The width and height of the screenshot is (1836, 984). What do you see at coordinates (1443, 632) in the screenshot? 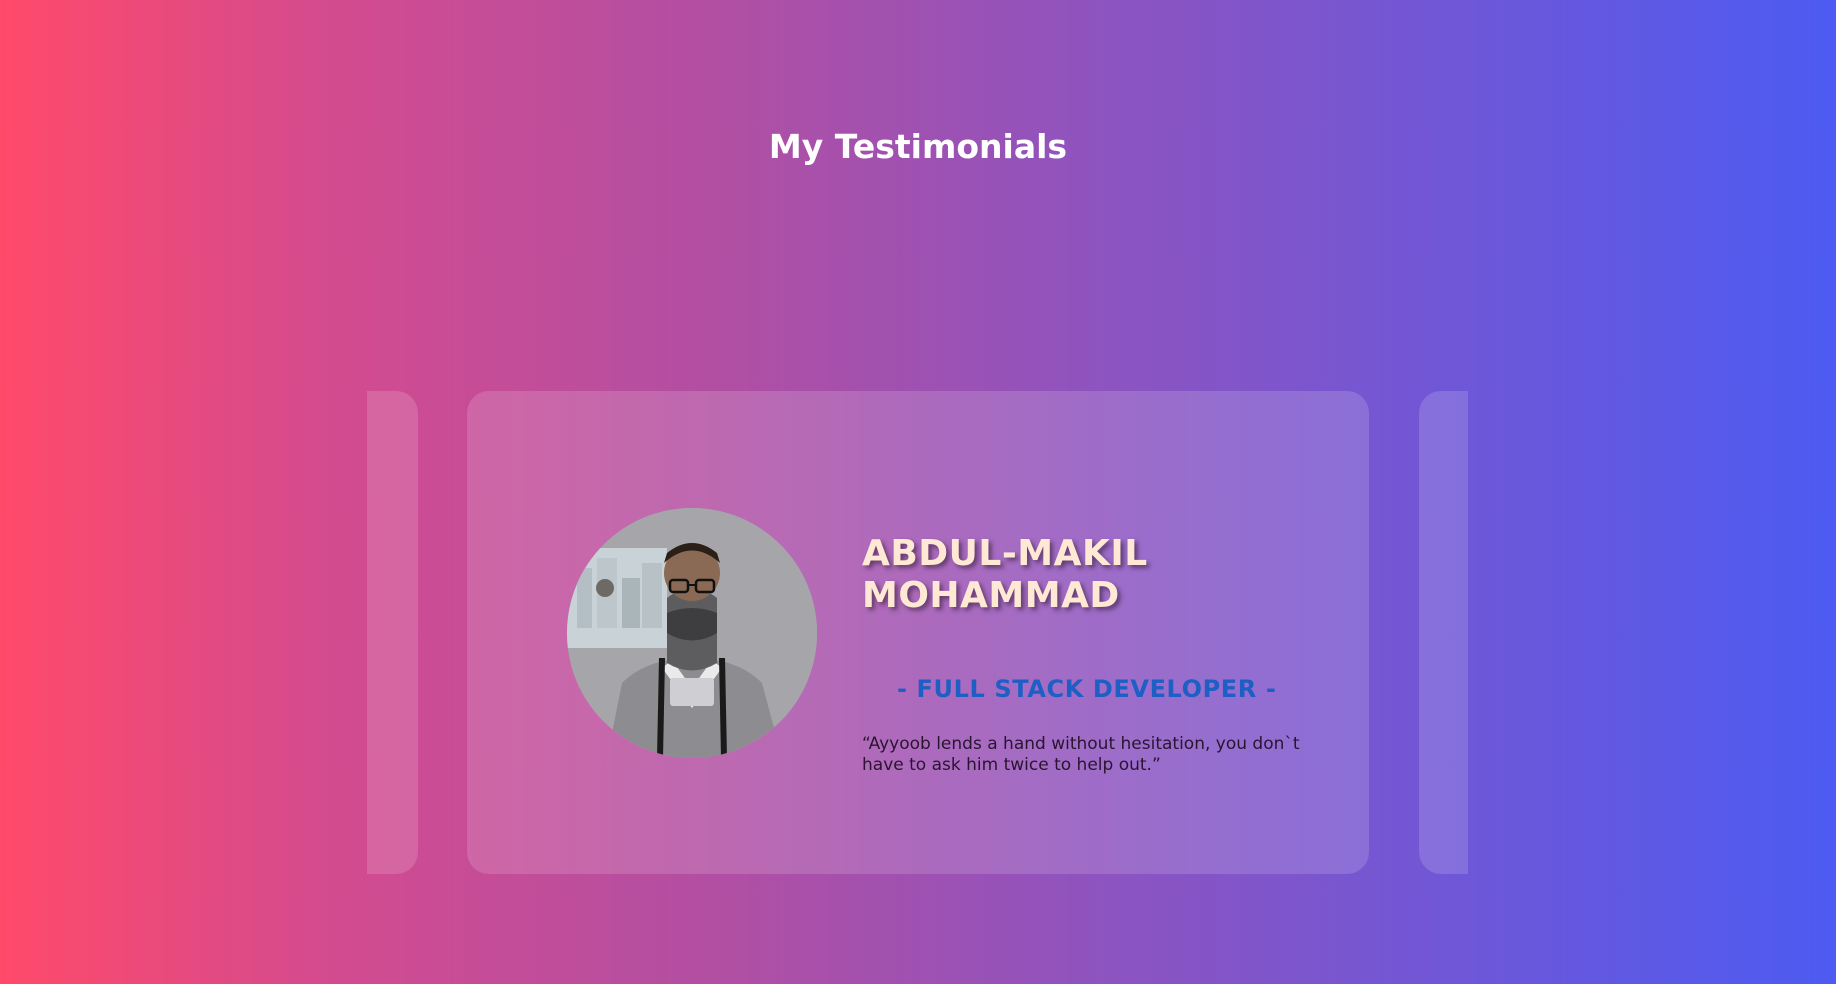
I see `next-testimonial-card` at bounding box center [1443, 632].